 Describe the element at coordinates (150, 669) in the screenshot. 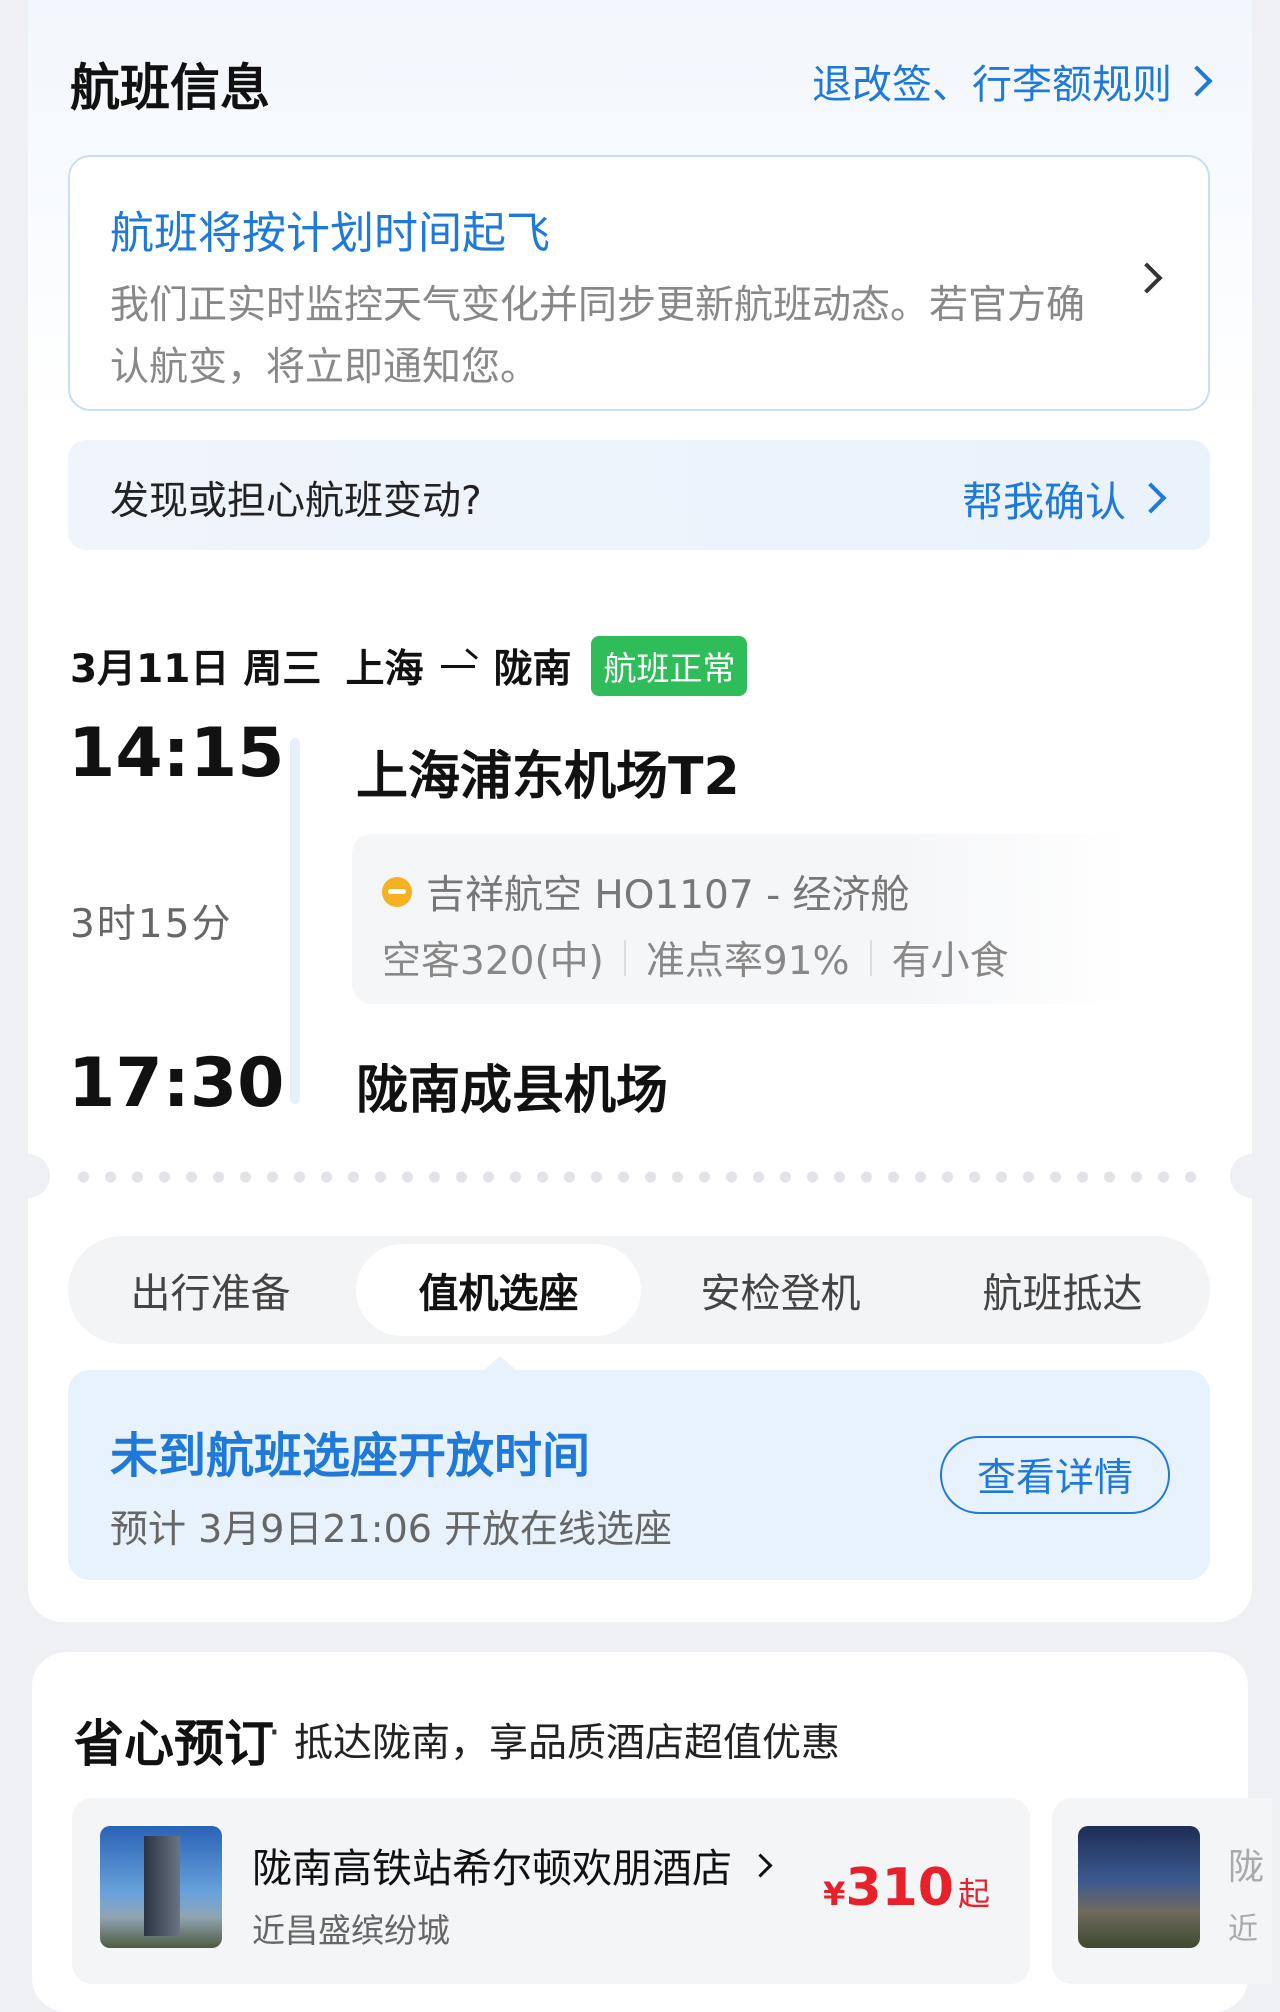

I see `flight-date: 3月11日` at that location.